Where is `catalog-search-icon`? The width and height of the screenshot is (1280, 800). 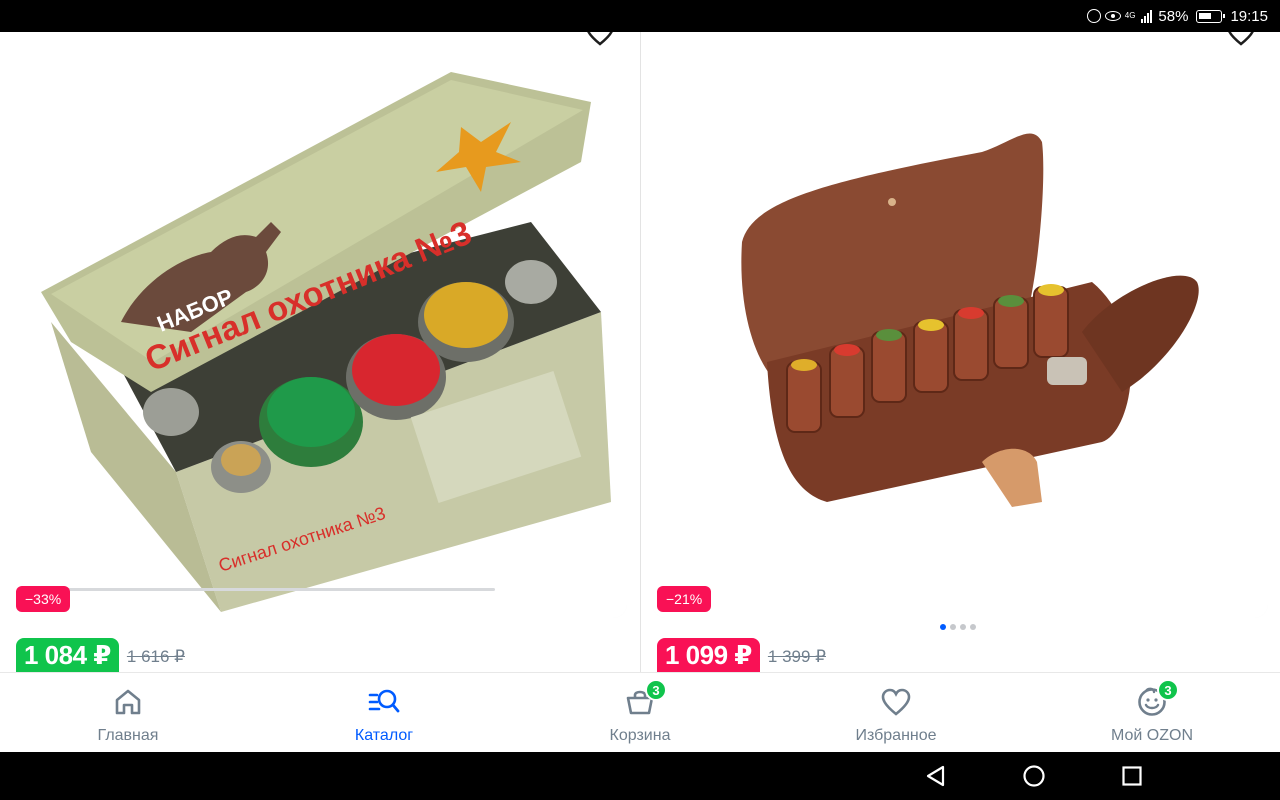
catalog-search-icon is located at coordinates (384, 702).